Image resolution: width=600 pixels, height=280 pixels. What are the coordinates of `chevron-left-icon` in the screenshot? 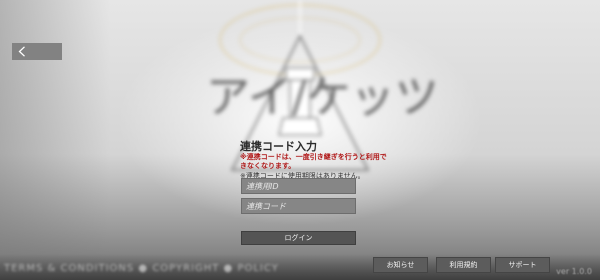 It's located at (22, 51).